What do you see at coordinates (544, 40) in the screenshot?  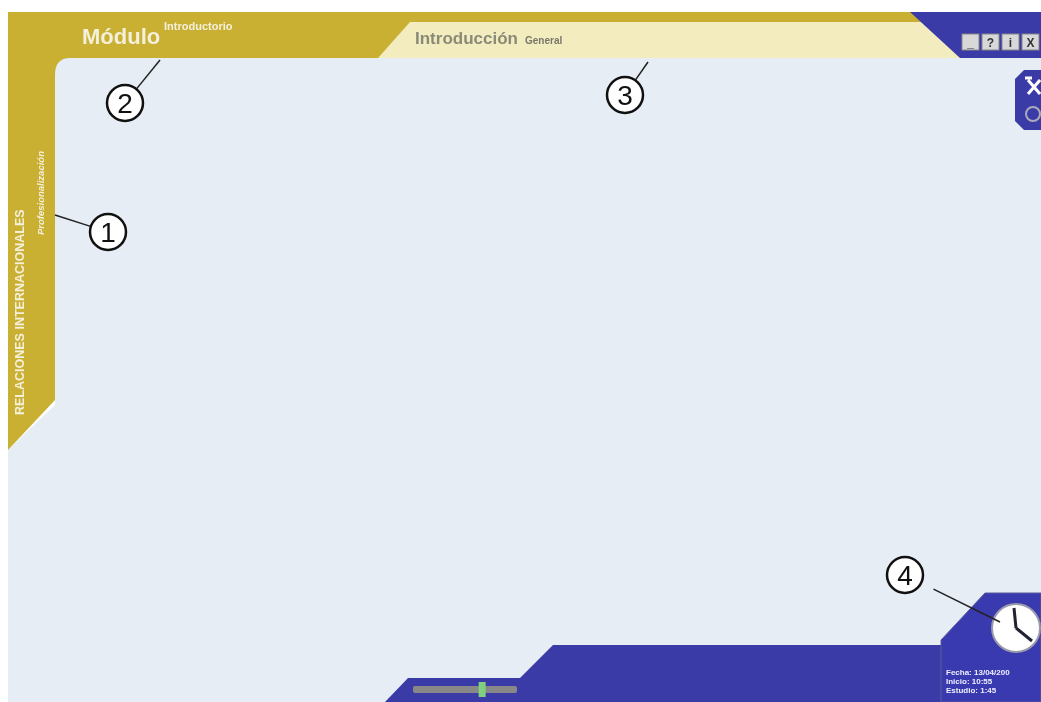 I see `section-subtitle: General` at bounding box center [544, 40].